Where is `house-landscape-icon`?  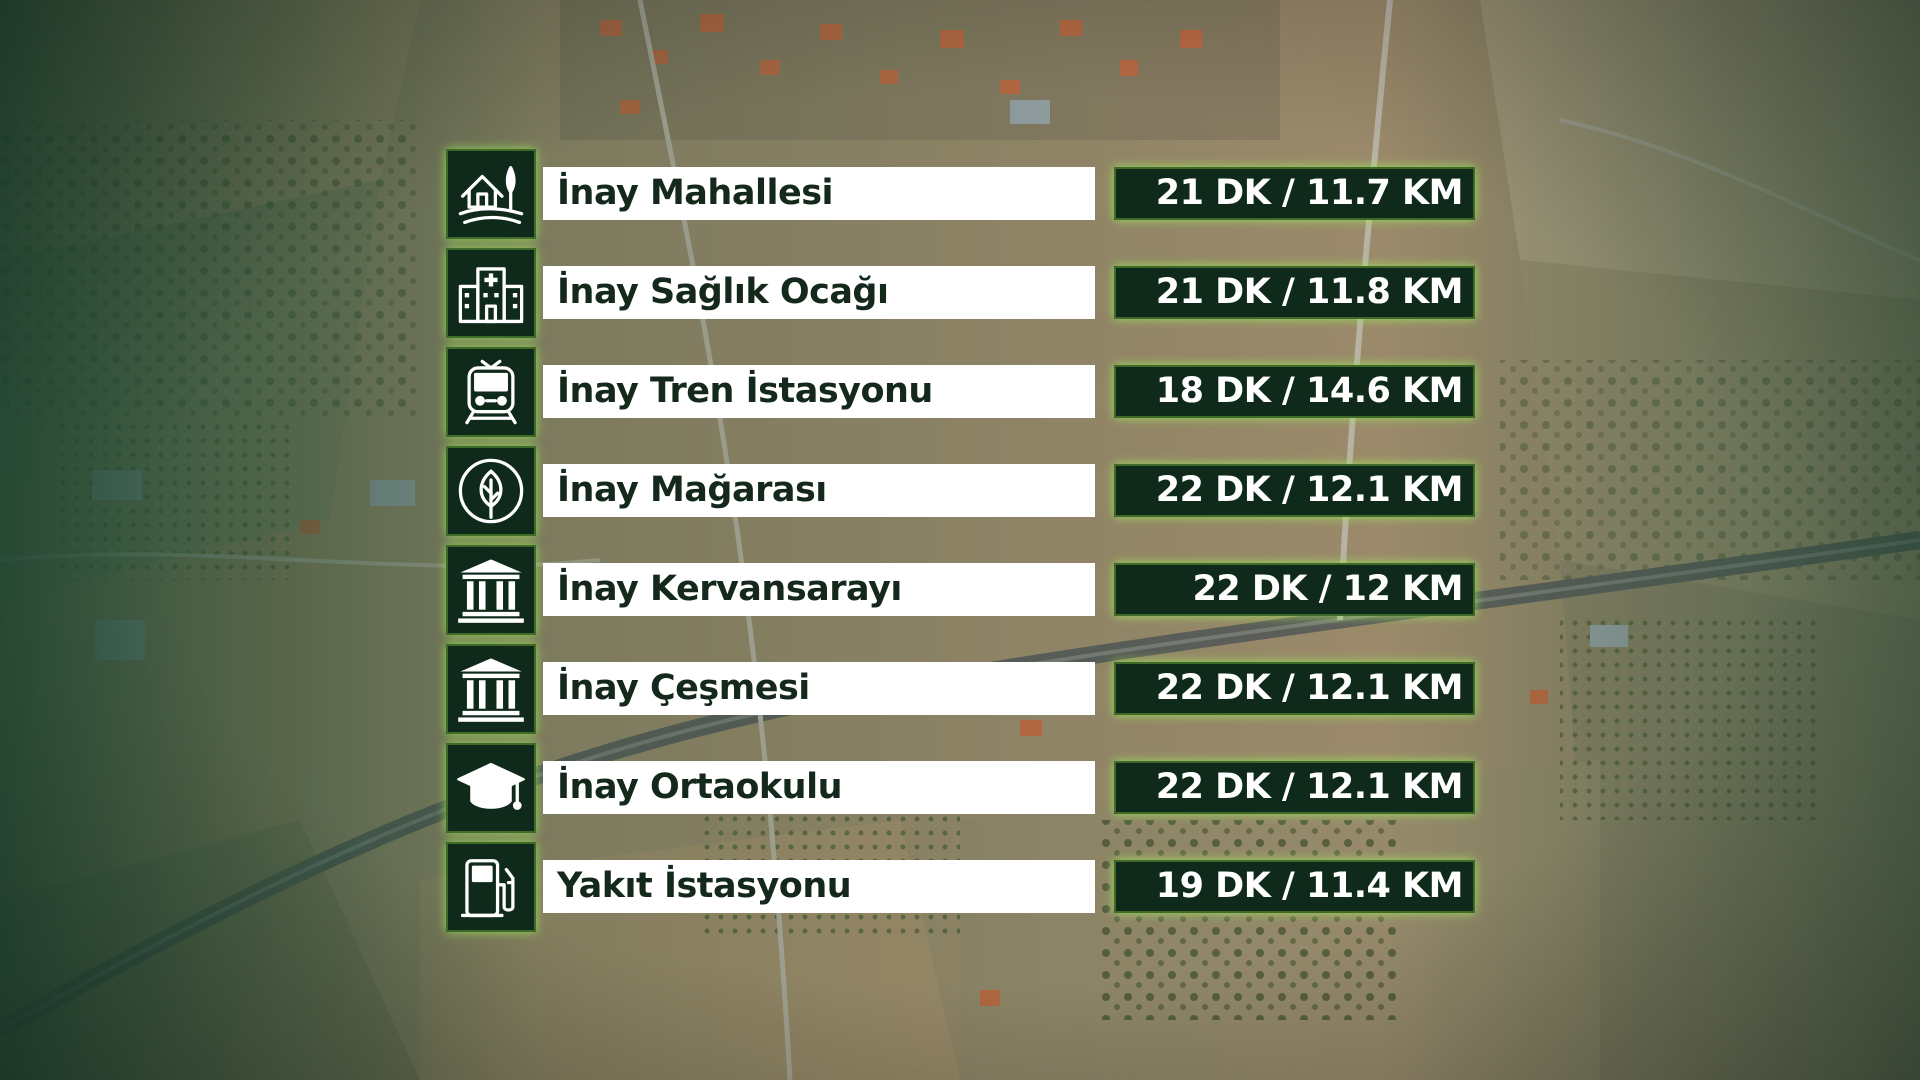
house-landscape-icon is located at coordinates (491, 194).